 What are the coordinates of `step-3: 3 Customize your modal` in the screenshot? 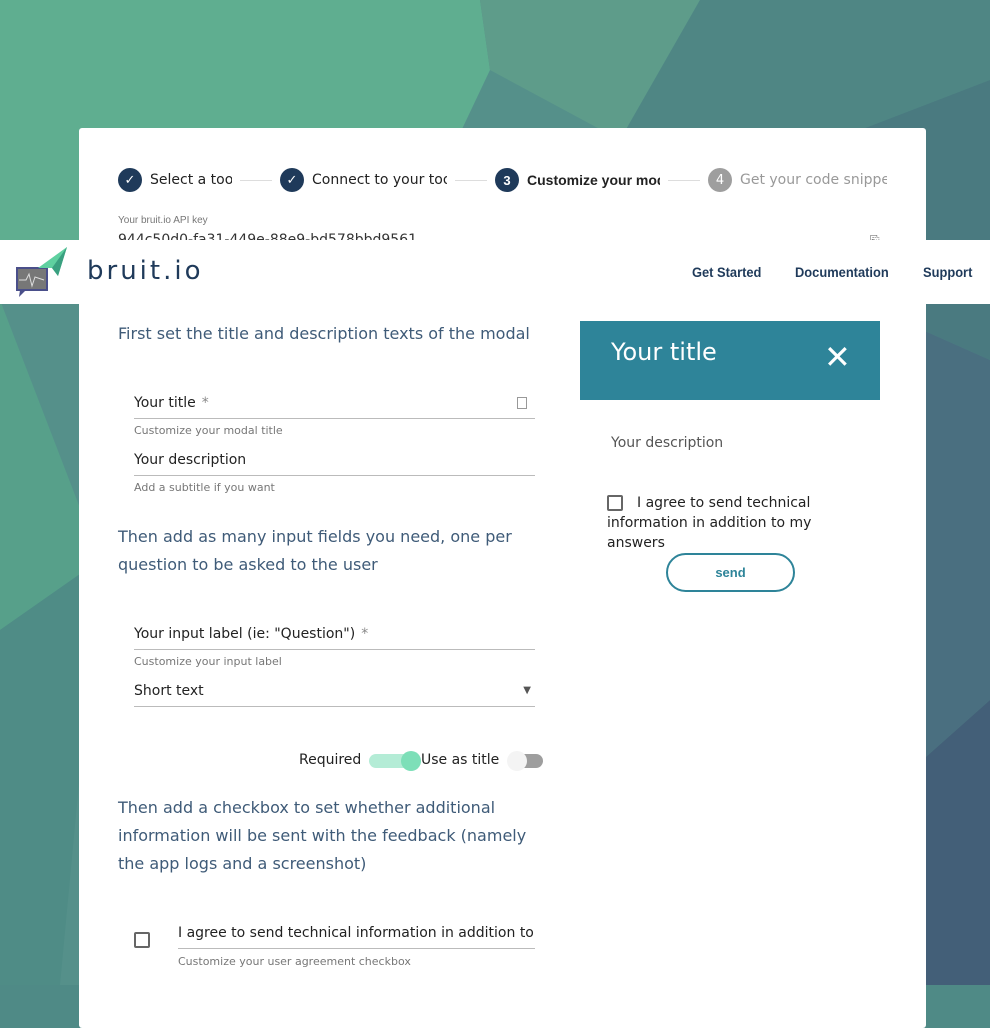 It's located at (577, 180).